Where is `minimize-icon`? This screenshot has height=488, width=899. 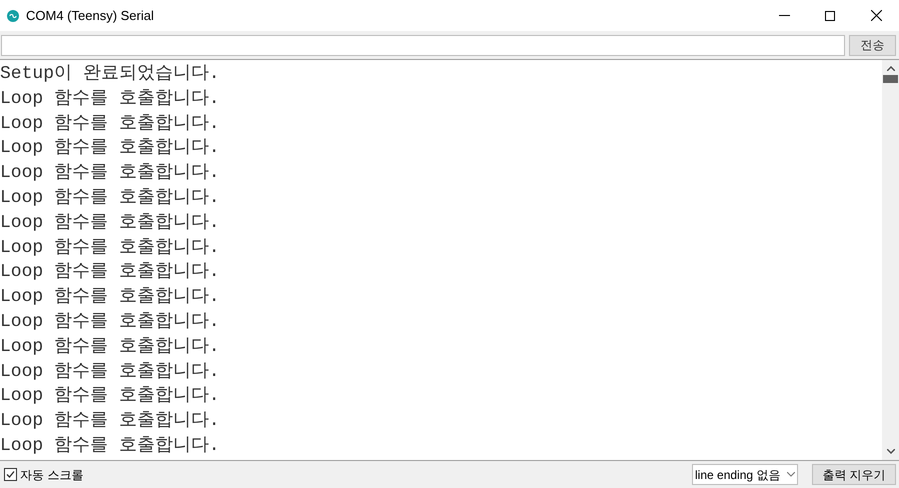
minimize-icon is located at coordinates (784, 15).